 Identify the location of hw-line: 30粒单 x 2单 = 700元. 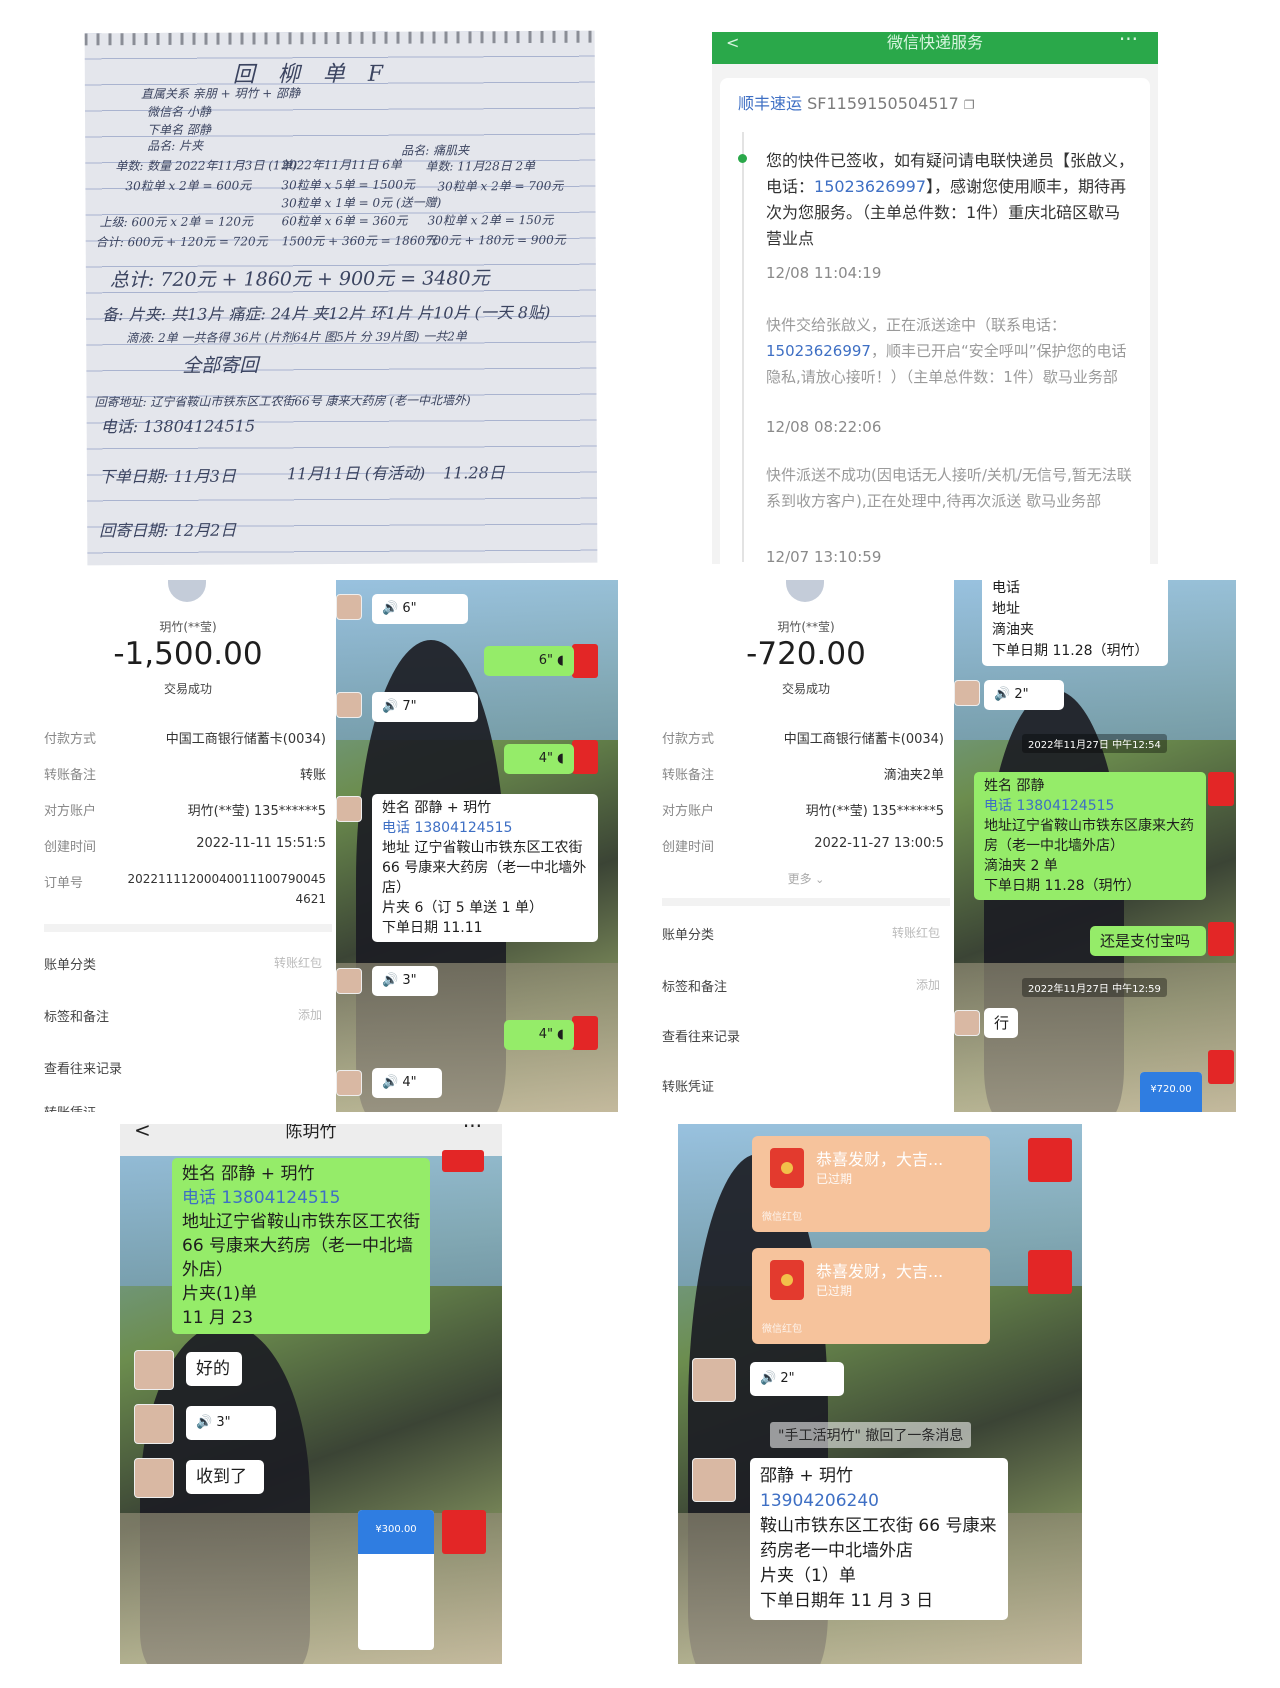
(500, 186).